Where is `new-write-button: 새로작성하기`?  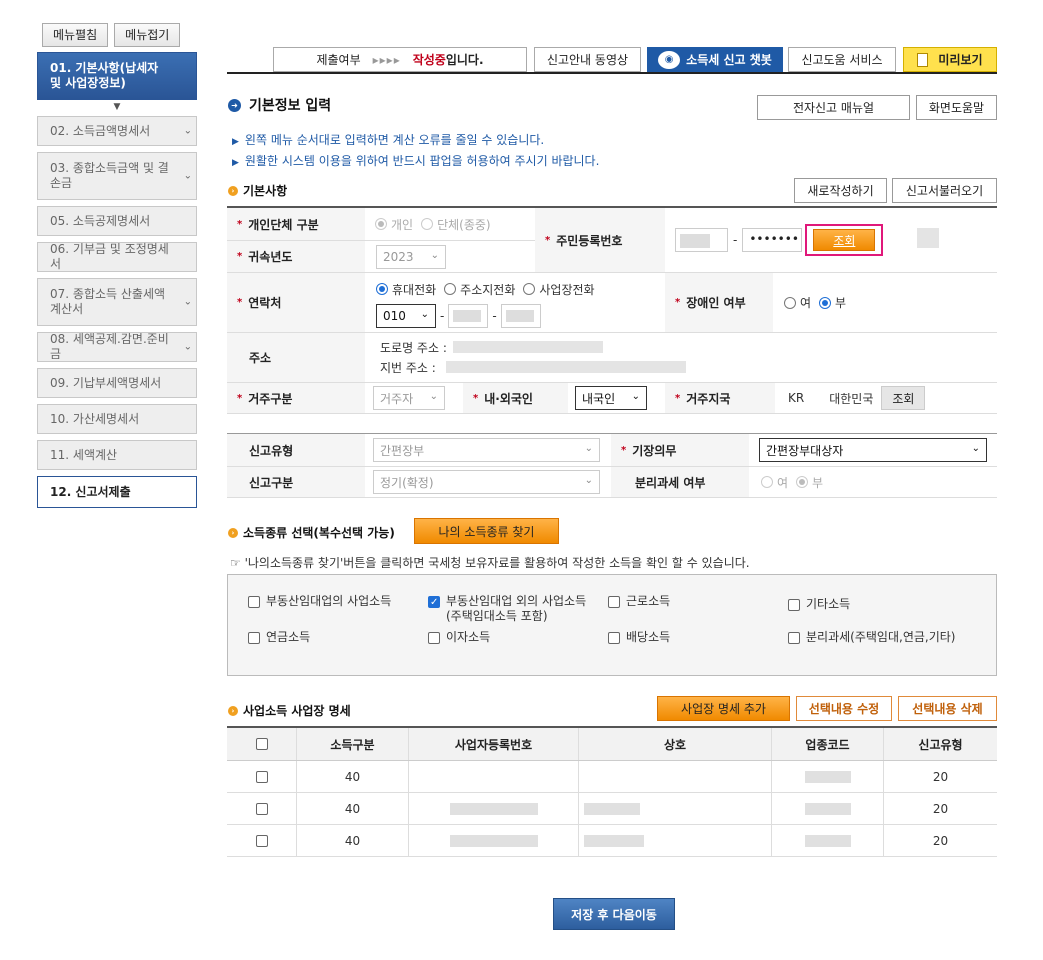
new-write-button: 새로작성하기 is located at coordinates (840, 190).